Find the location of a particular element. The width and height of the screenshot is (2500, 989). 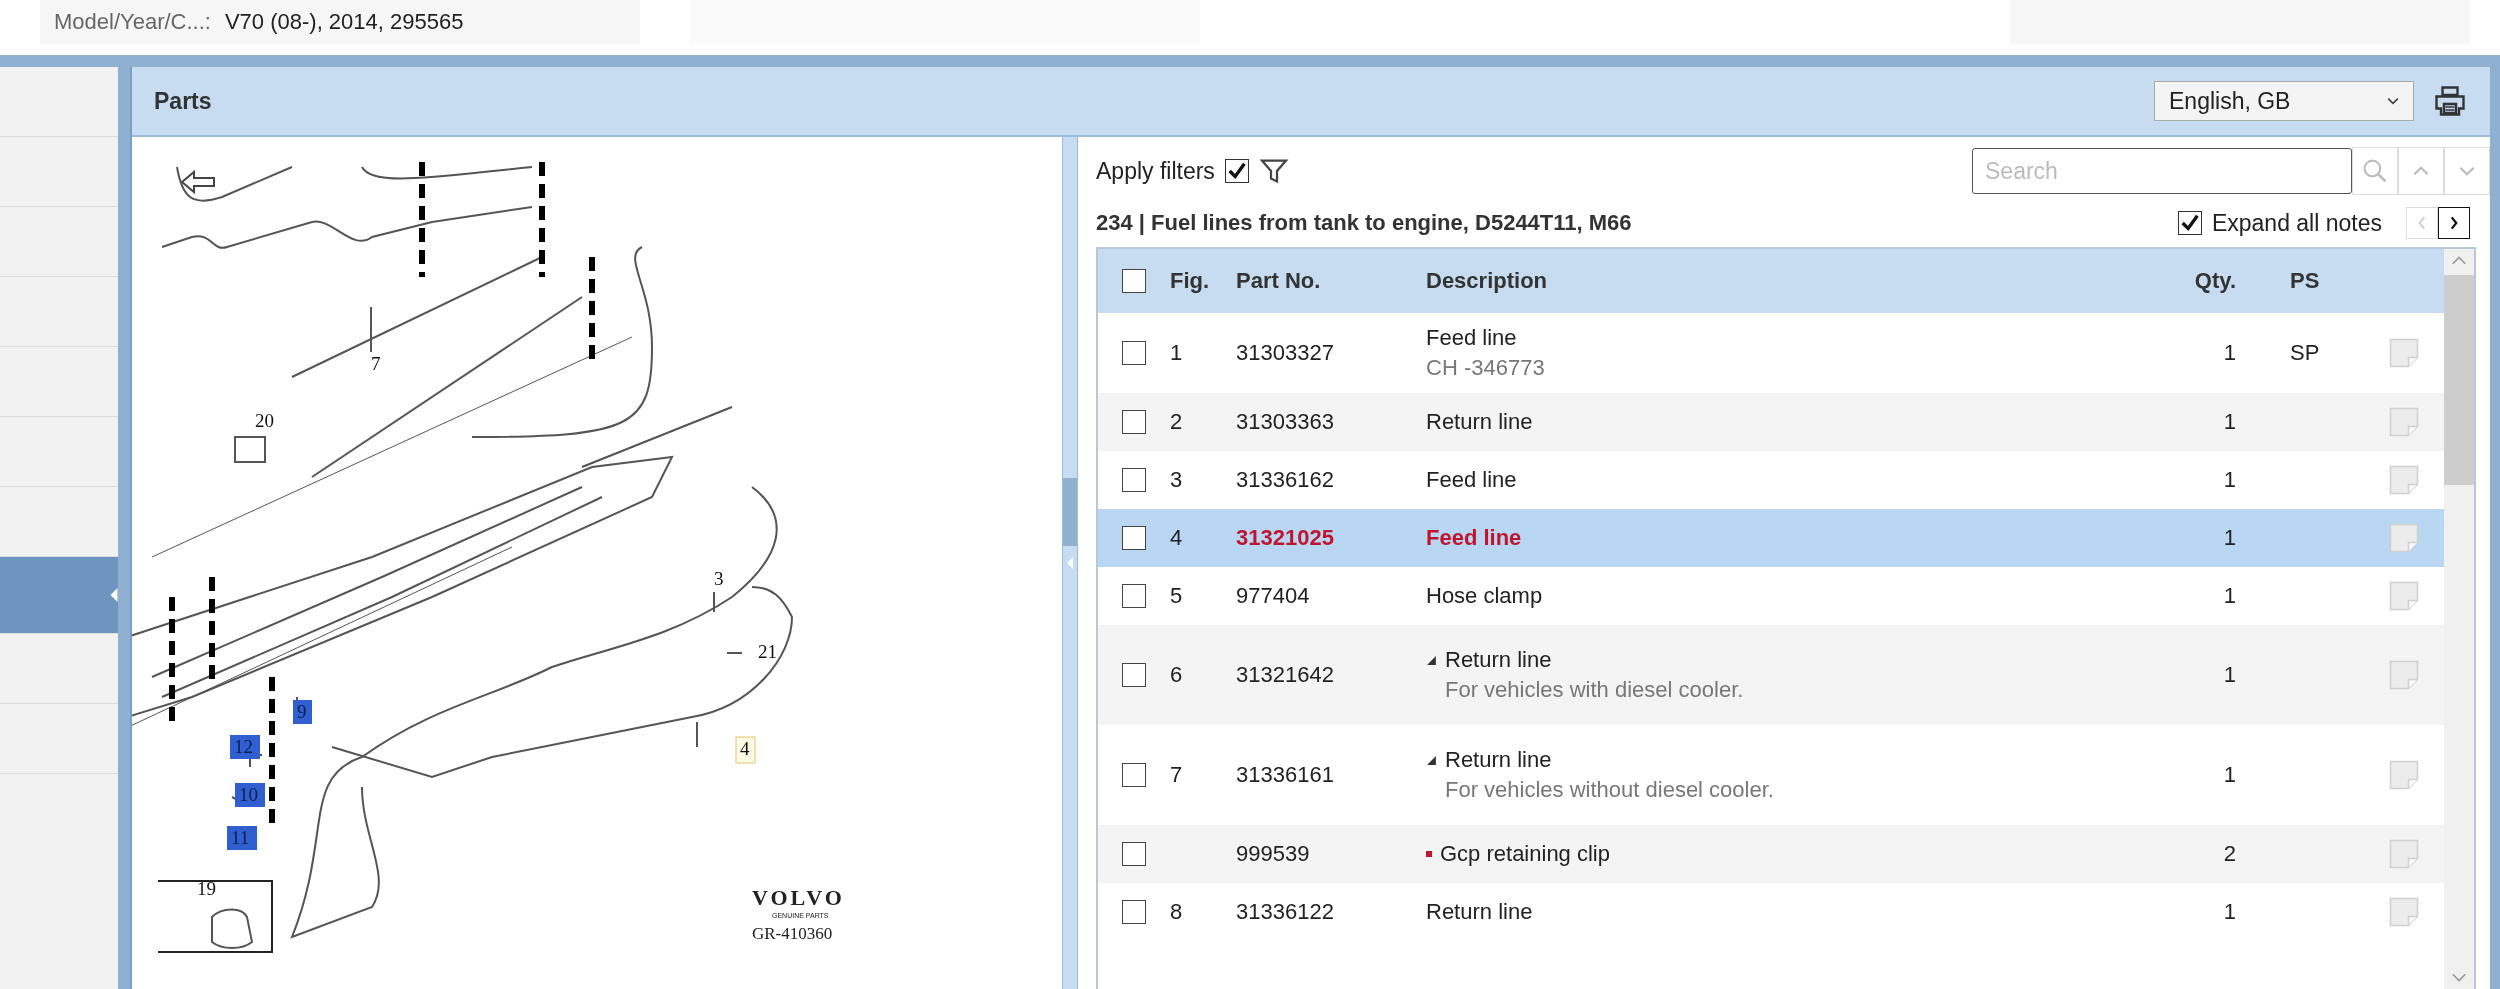

next-page-button is located at coordinates (2454, 223).